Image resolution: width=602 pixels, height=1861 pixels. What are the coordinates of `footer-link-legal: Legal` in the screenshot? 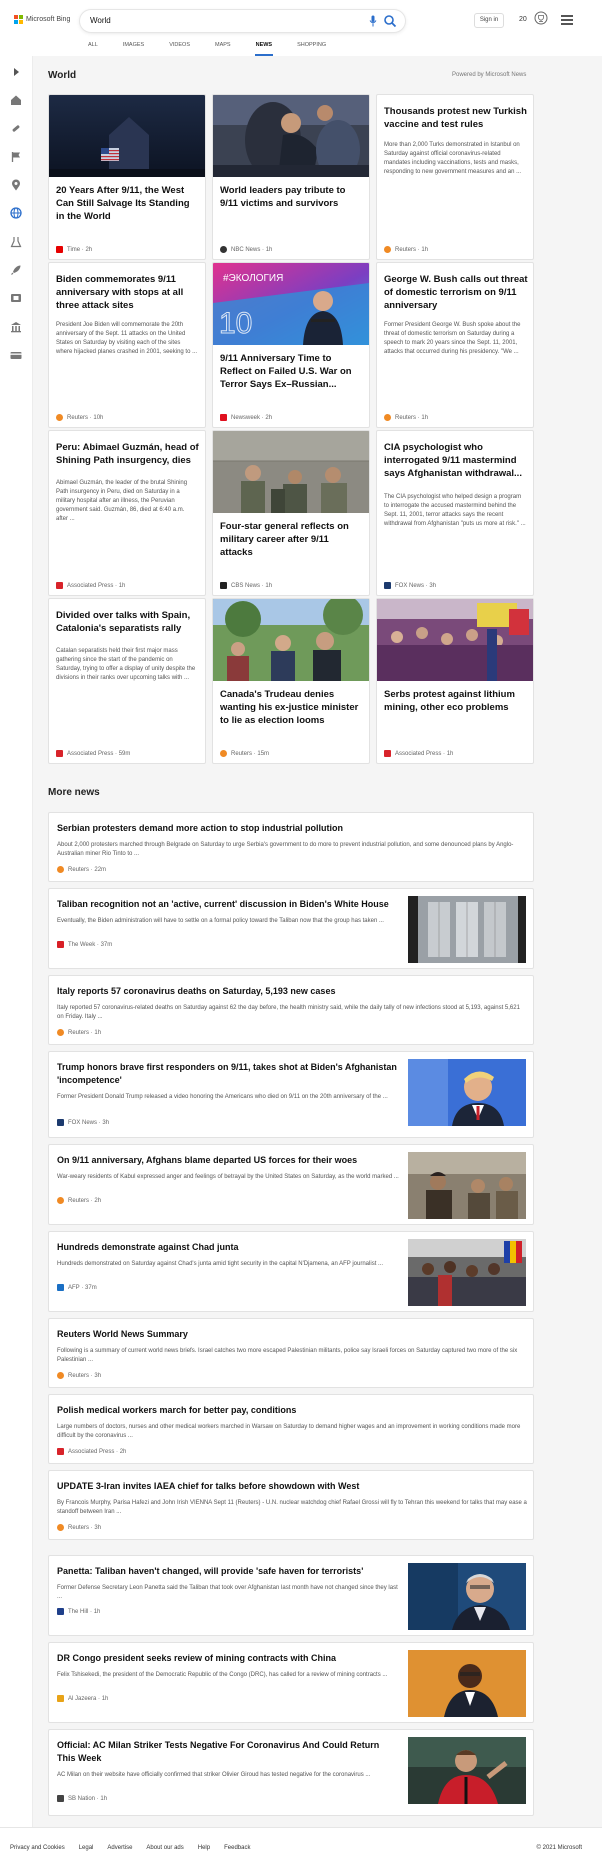 It's located at (86, 1848).